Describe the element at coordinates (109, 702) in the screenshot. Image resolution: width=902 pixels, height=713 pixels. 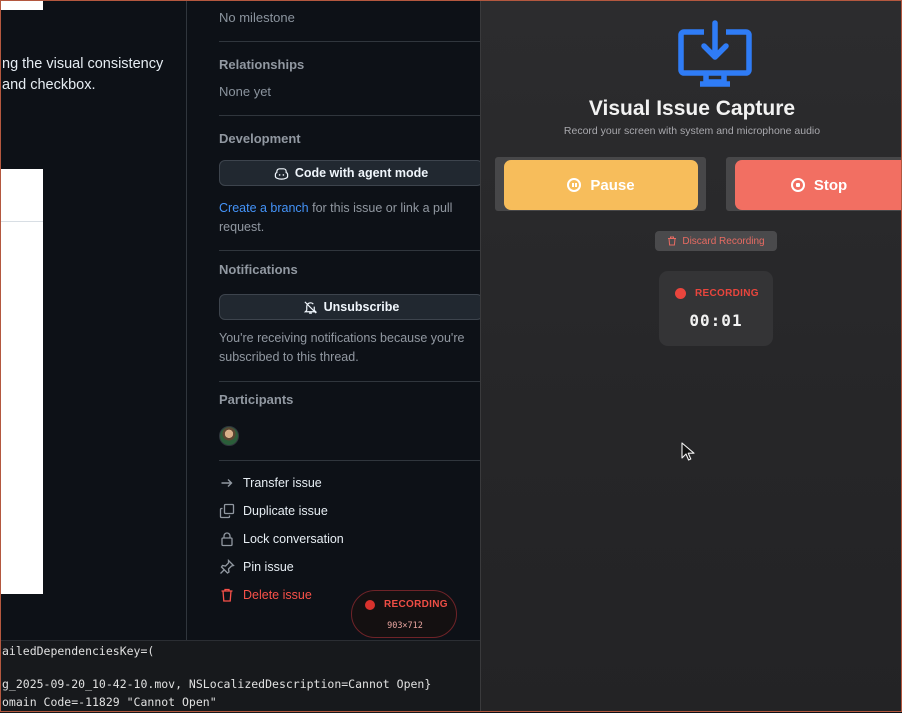
I see `terminal-line: omain Code=-11829 "Cannot Open"` at that location.